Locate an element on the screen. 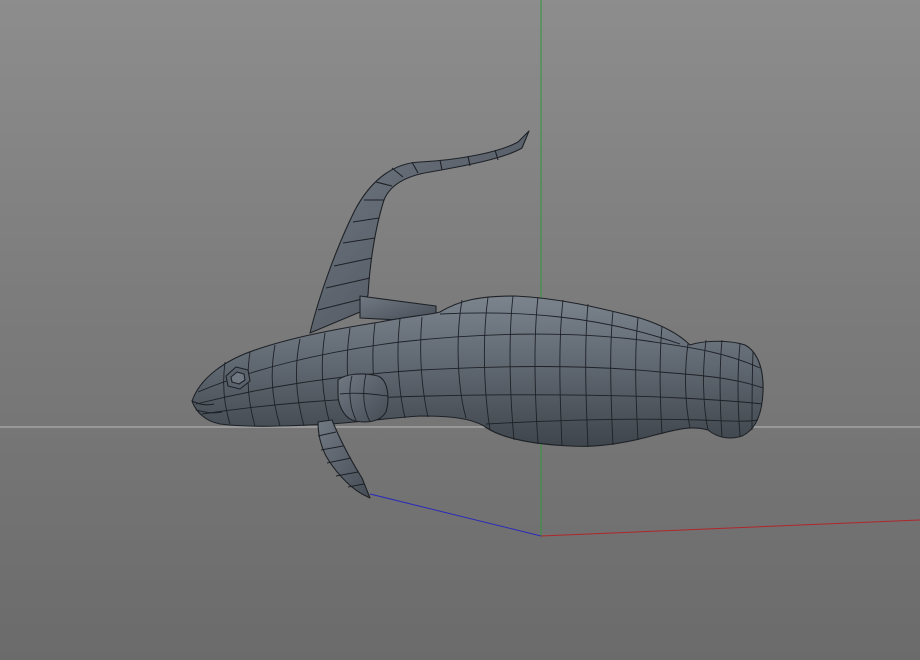 This screenshot has width=920, height=660. fish-body is located at coordinates (477, 371).